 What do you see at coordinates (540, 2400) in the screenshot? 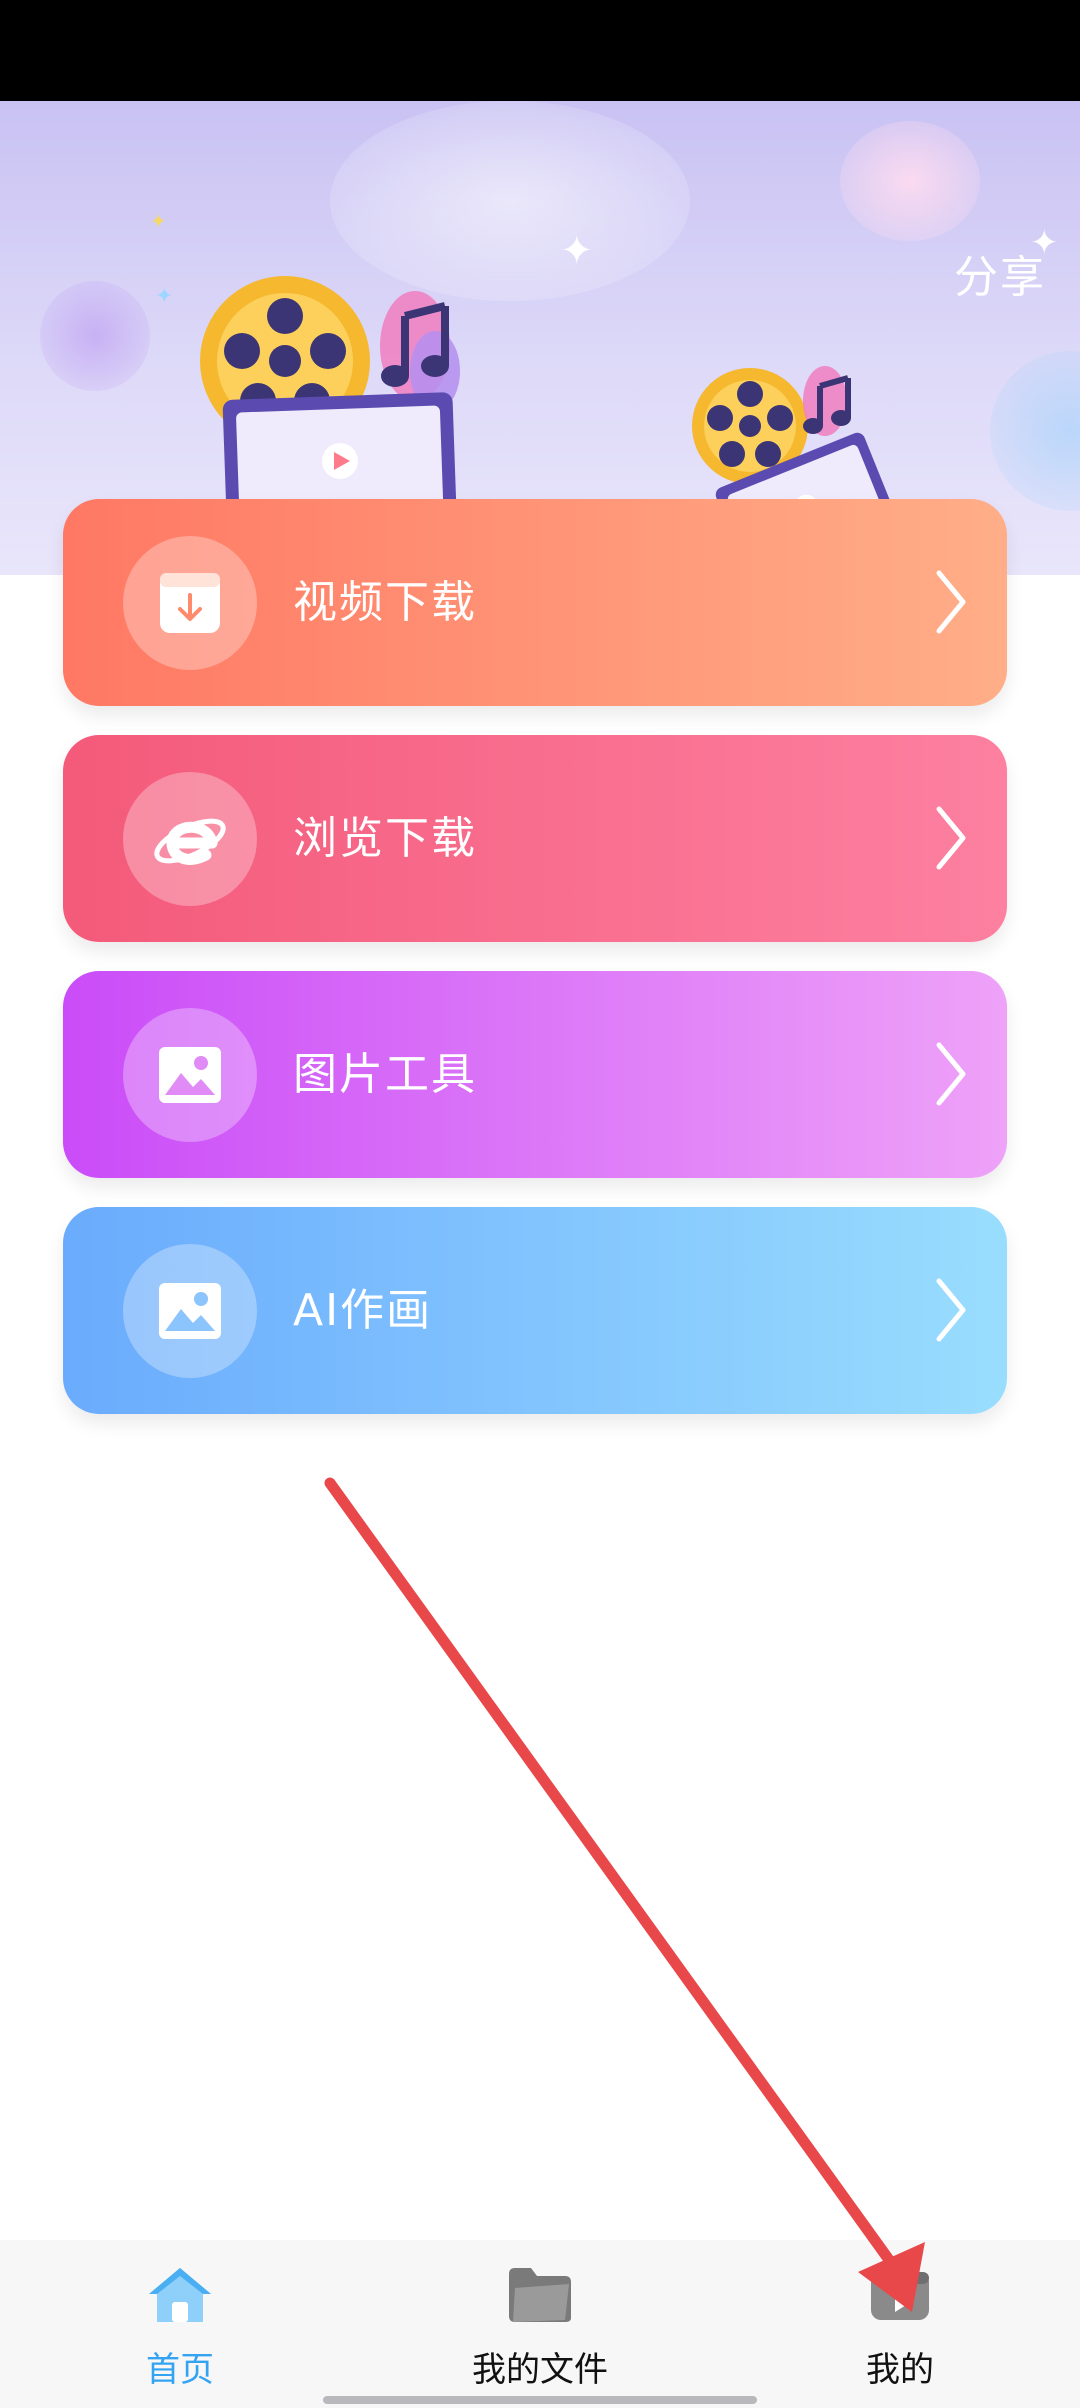
I see `home-indicator` at bounding box center [540, 2400].